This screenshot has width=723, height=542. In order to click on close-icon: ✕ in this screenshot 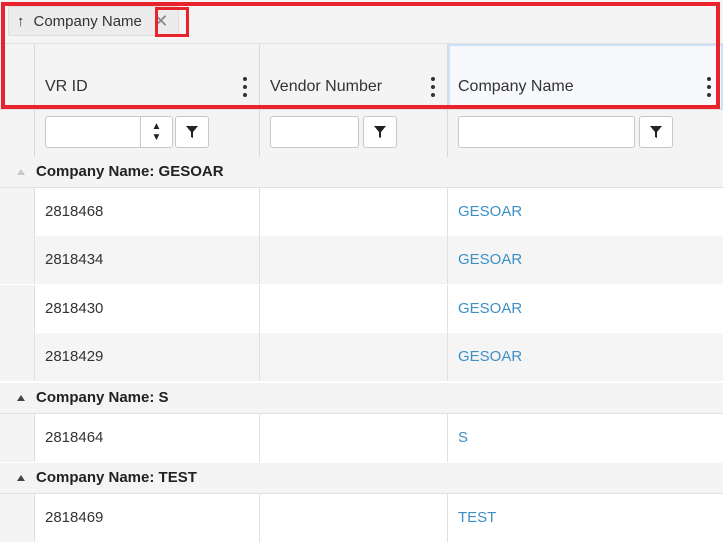, I will do `click(161, 21)`.